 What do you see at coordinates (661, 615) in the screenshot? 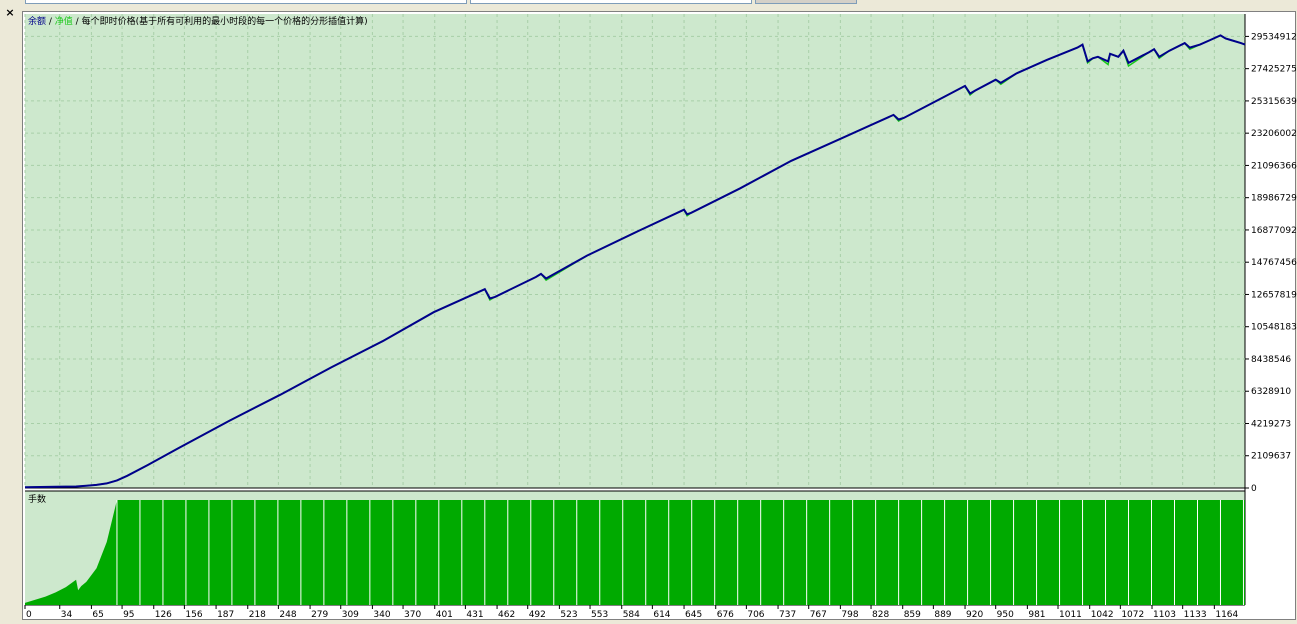
I see `x-tick-label: 614` at bounding box center [661, 615].